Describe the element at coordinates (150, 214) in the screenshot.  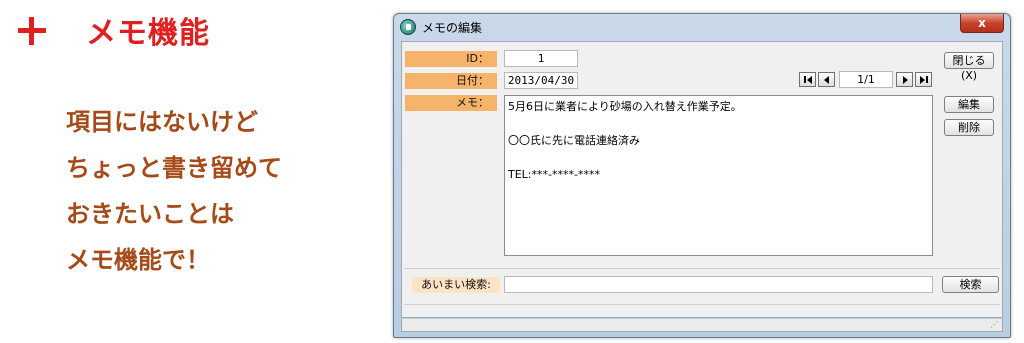
I see `promo-line: おきたいことは` at that location.